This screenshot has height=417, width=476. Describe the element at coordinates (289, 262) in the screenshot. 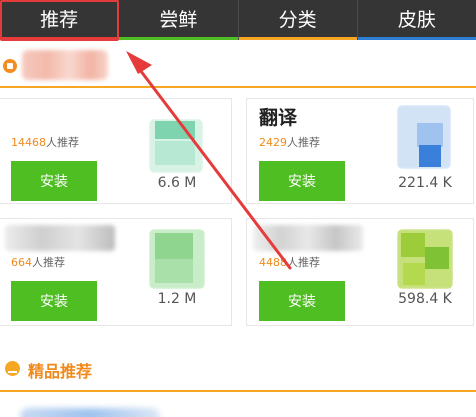

I see `recommend-count: 4488人推荐` at that location.